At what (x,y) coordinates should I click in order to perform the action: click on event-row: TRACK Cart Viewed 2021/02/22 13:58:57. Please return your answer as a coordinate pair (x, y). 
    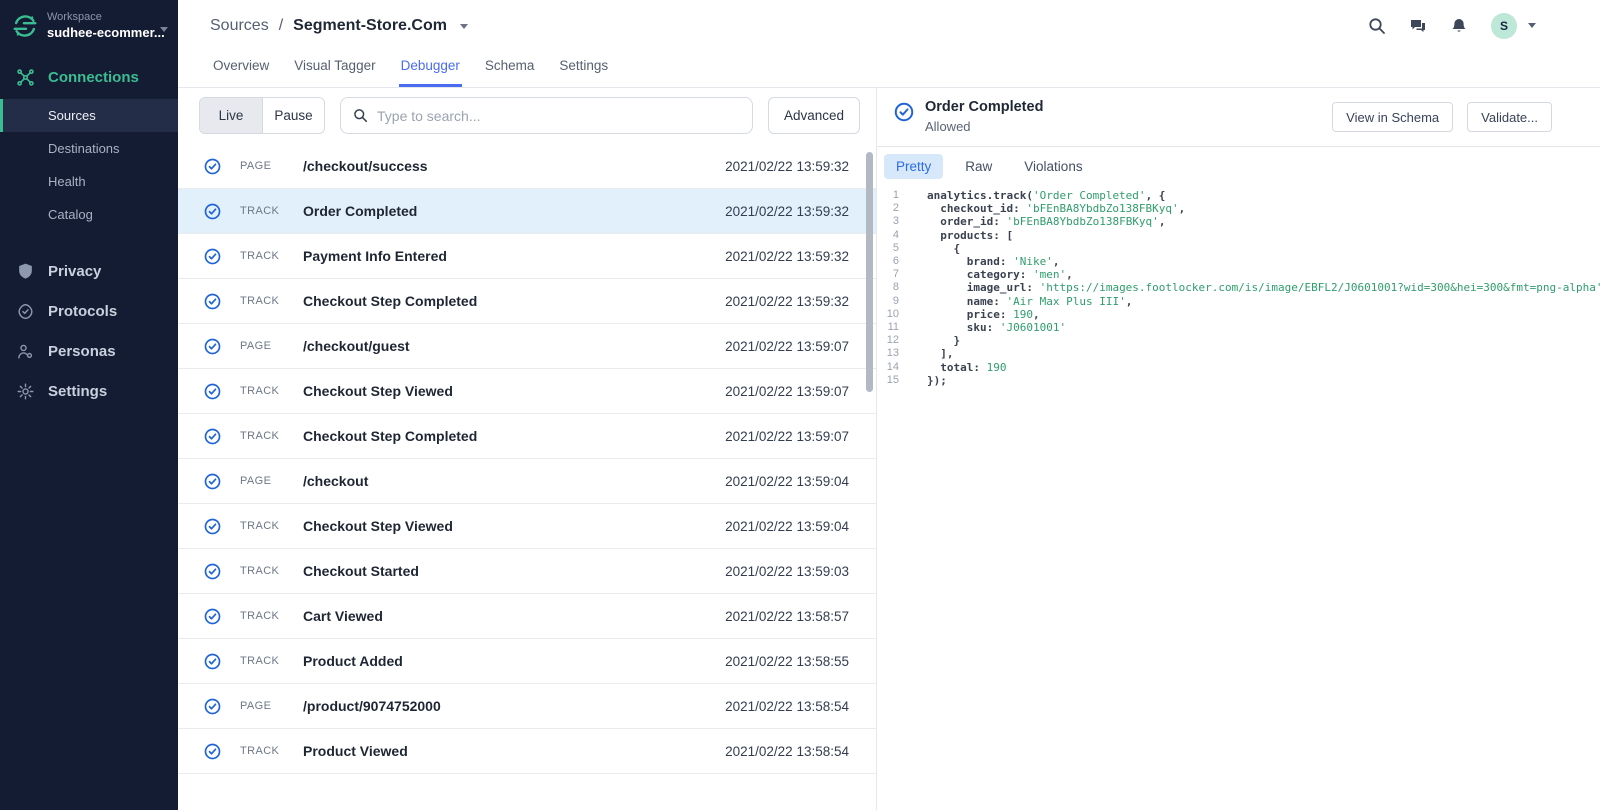
    Looking at the image, I should click on (527, 616).